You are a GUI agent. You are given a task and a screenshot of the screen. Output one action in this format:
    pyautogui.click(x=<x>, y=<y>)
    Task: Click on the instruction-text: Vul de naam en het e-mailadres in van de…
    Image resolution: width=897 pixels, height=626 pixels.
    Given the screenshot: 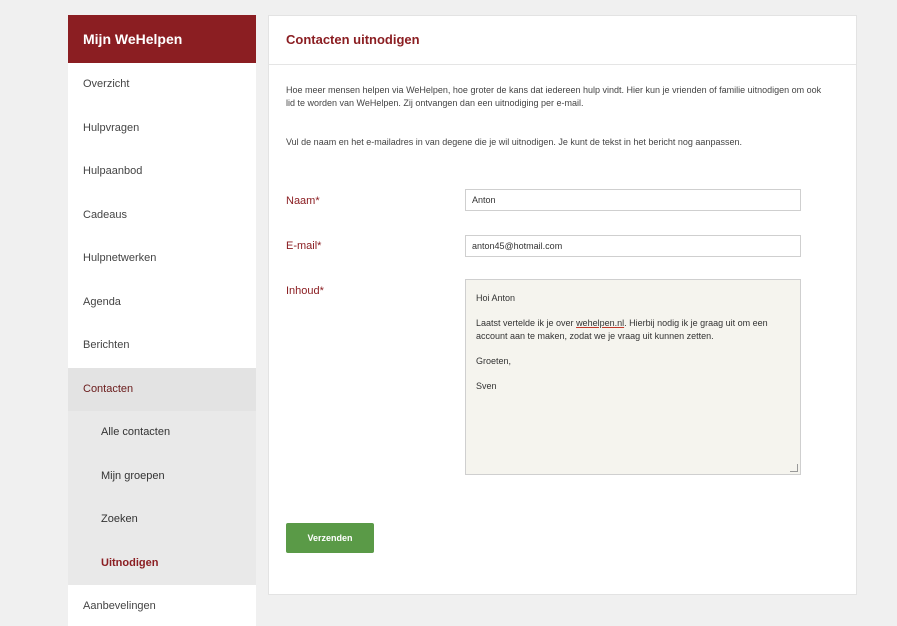 What is the action you would take?
    pyautogui.click(x=514, y=142)
    